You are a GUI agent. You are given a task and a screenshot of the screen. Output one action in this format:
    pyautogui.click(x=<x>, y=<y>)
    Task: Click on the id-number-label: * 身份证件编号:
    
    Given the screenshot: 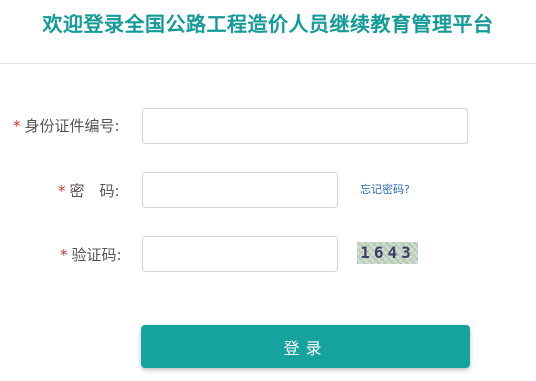 What is the action you would take?
    pyautogui.click(x=66, y=126)
    